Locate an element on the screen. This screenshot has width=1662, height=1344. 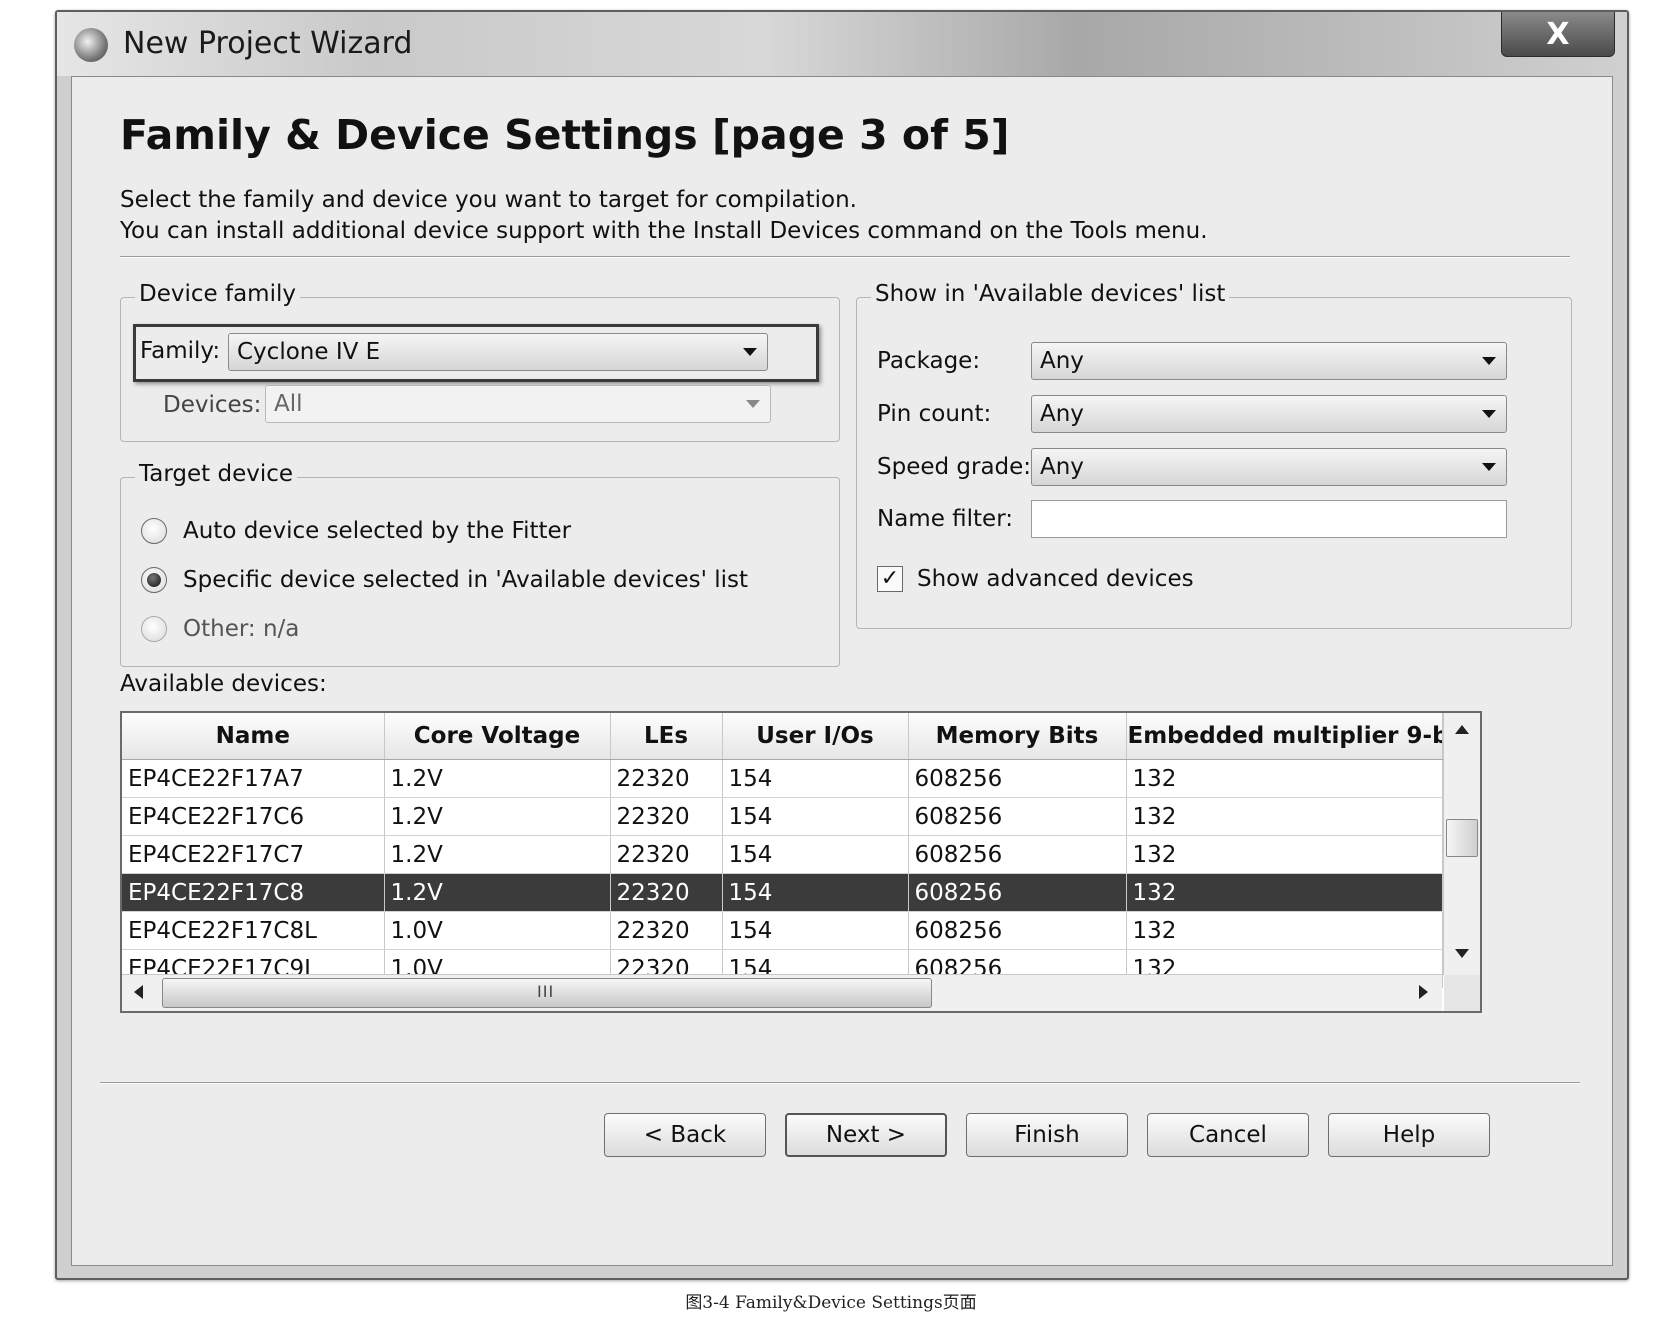
scroll-grip-icon: III is located at coordinates (546, 991).